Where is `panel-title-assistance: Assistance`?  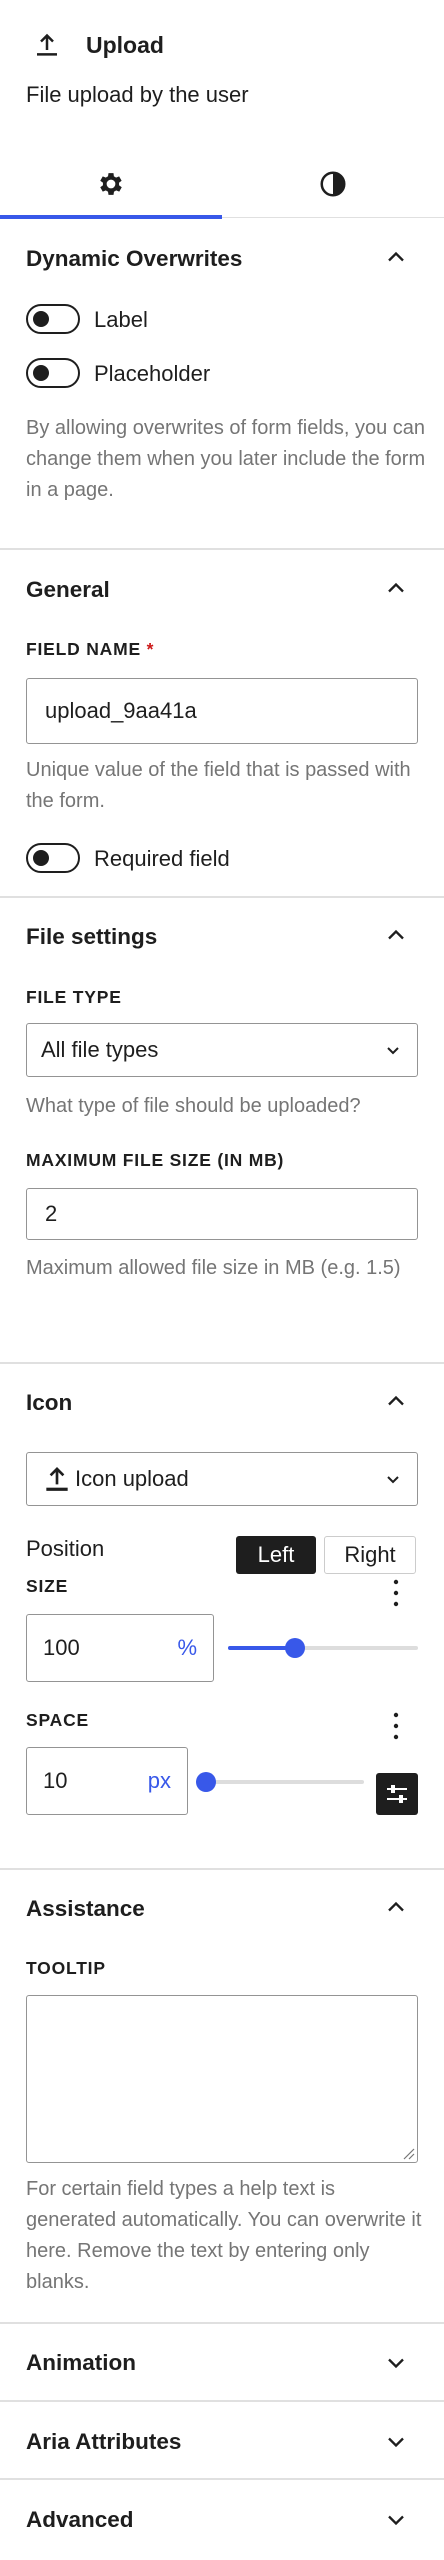
panel-title-assistance: Assistance is located at coordinates (85, 1909).